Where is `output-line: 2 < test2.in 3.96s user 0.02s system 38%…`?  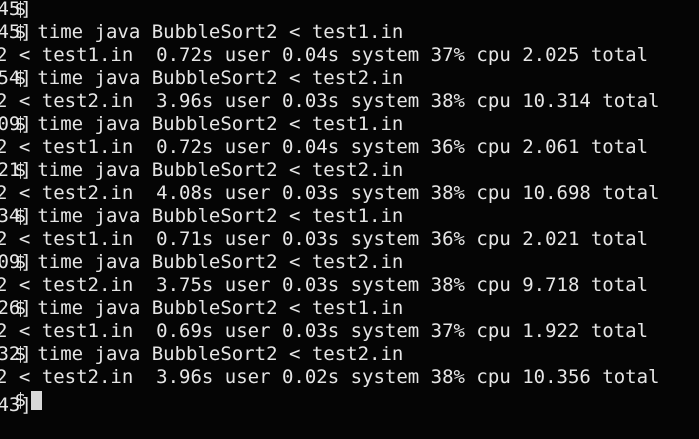
output-line: 2 < test2.in 3.96s user 0.02s system 38%… is located at coordinates (329, 377).